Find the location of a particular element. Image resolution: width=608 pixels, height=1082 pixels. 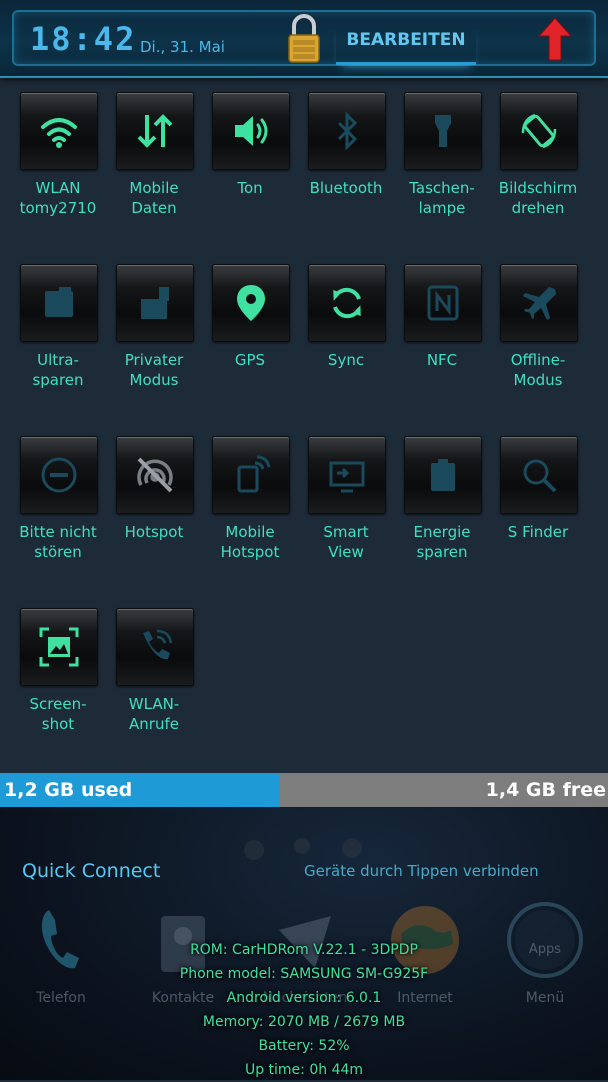

private-mode-icon is located at coordinates (155, 303).